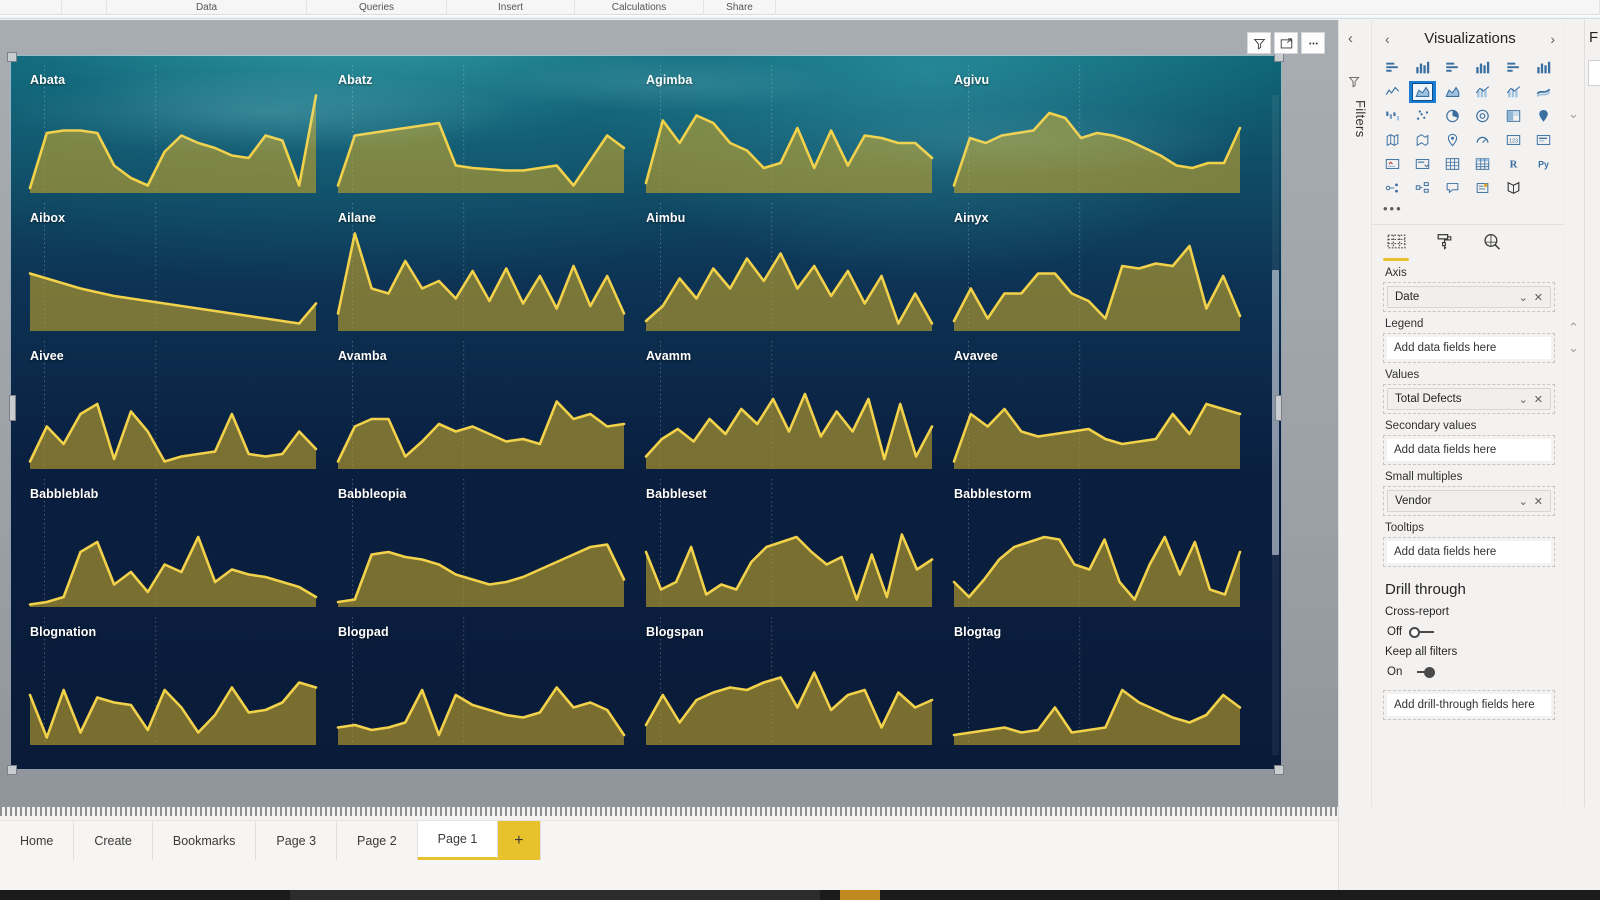  Describe the element at coordinates (1468, 672) in the screenshot. I see `keep-filters-toggle-row: On` at that location.